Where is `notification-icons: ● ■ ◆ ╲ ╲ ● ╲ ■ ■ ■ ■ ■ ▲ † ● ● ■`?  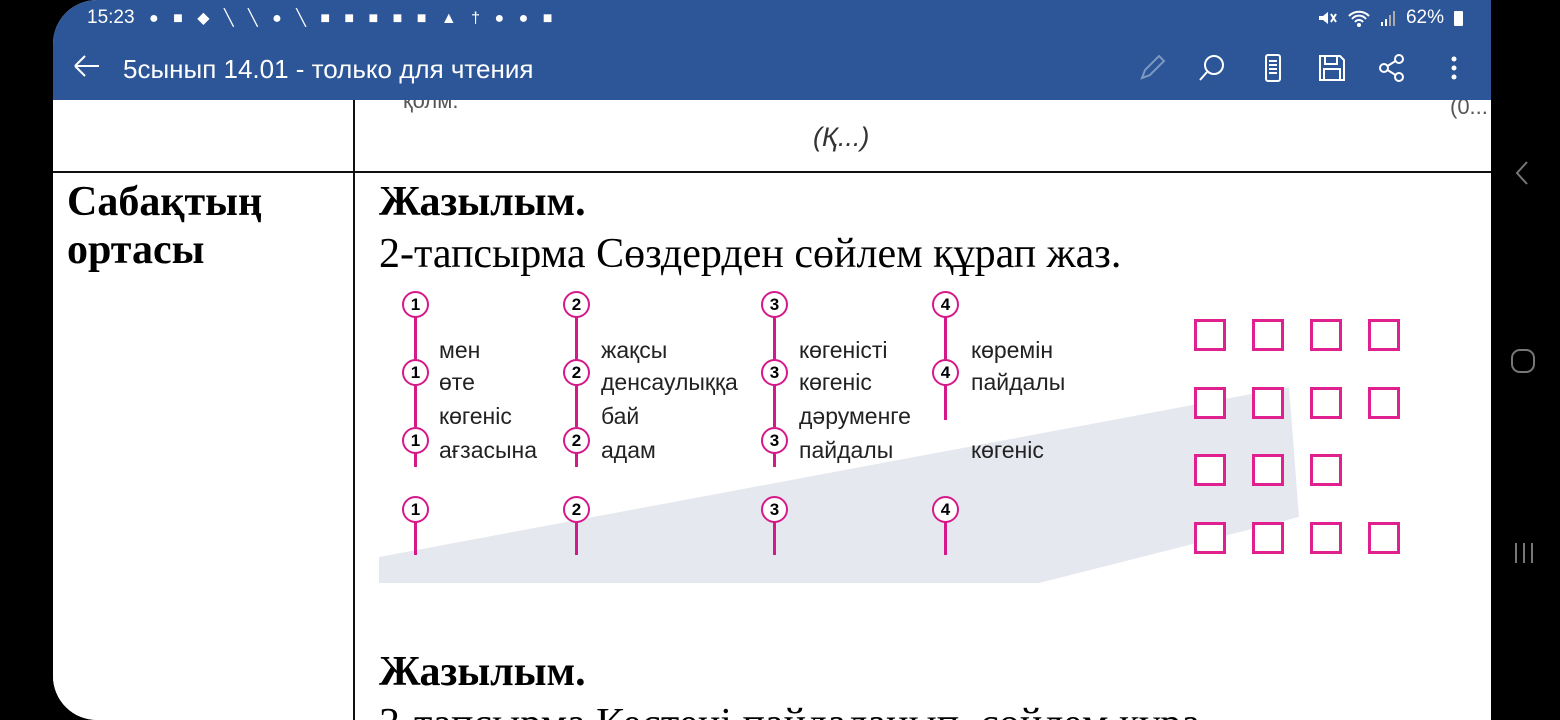 notification-icons: ● ■ ◆ ╲ ╲ ● ╲ ■ ■ ■ ■ ■ ▲ † ● ● ■ is located at coordinates (353, 18).